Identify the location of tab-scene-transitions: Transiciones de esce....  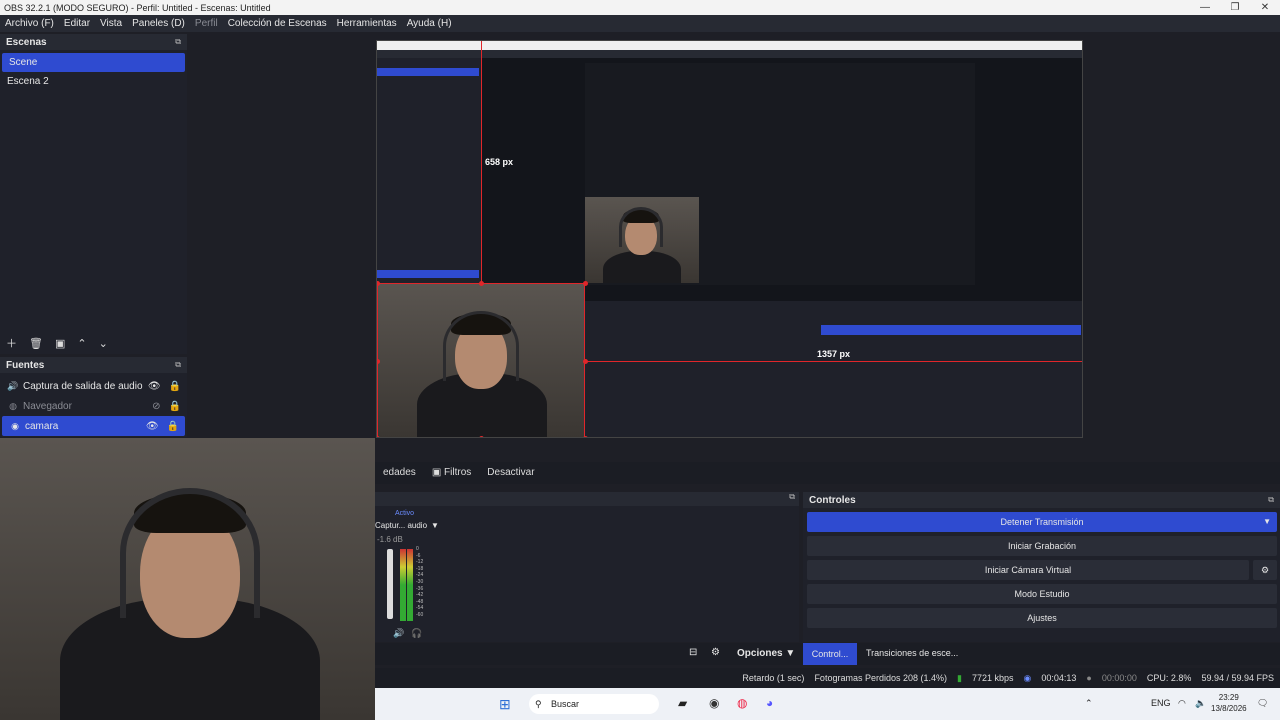
(912, 653).